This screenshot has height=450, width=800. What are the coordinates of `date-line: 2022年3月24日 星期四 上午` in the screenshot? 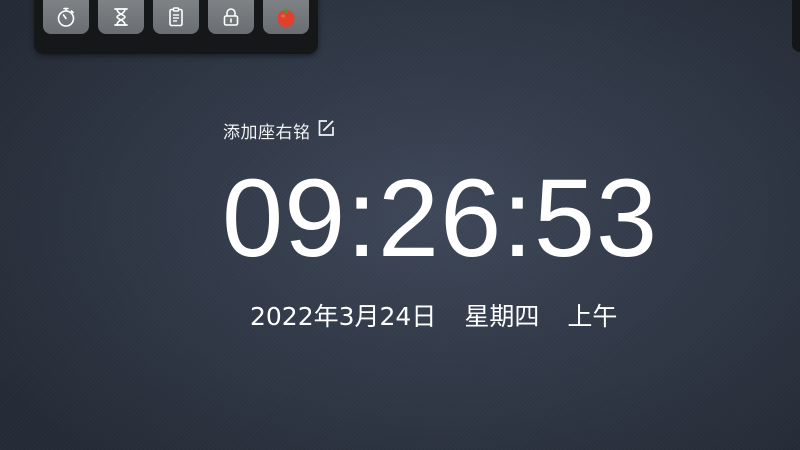 It's located at (433, 315).